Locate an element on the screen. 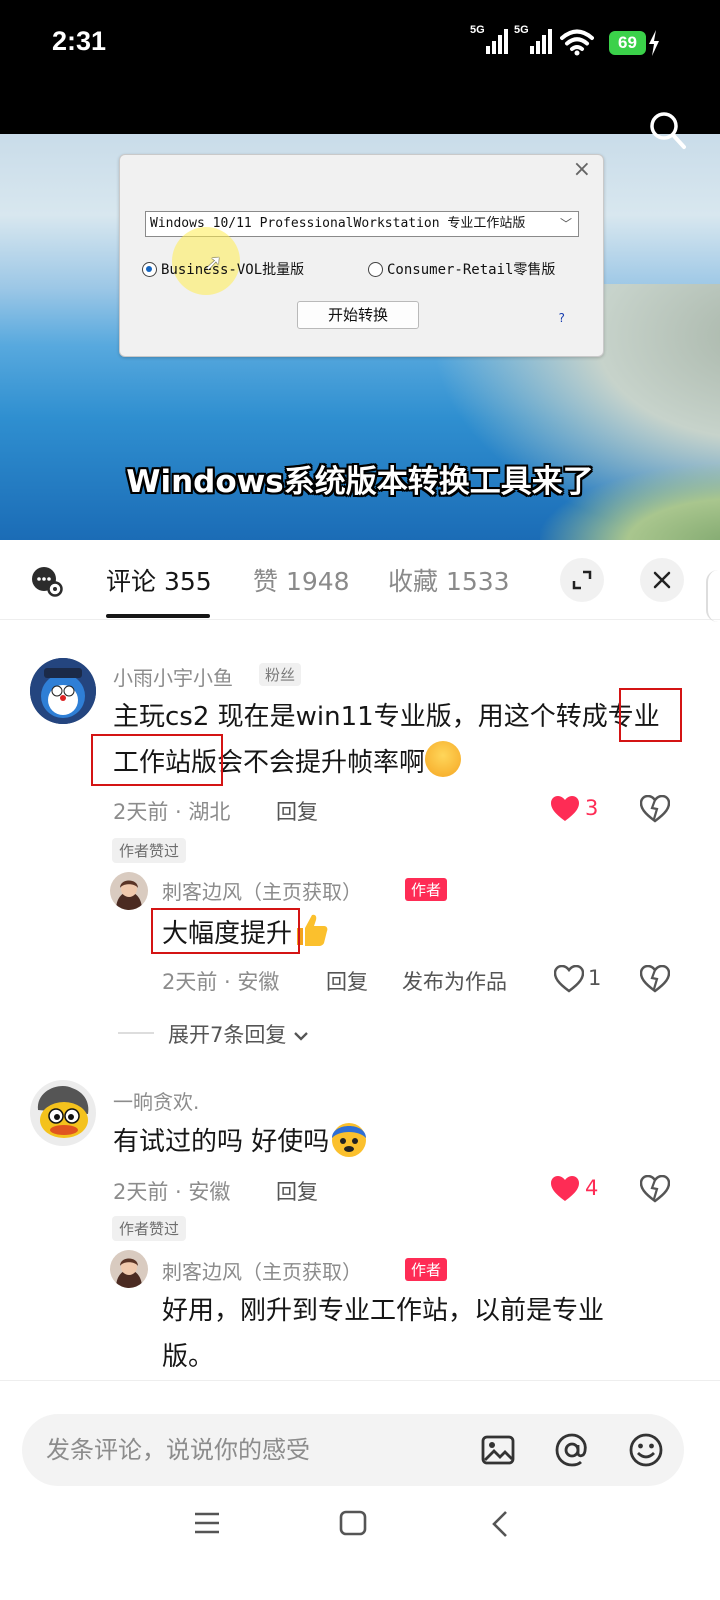 The image size is (720, 1600). battery-icon: 69 is located at coordinates (627, 43).